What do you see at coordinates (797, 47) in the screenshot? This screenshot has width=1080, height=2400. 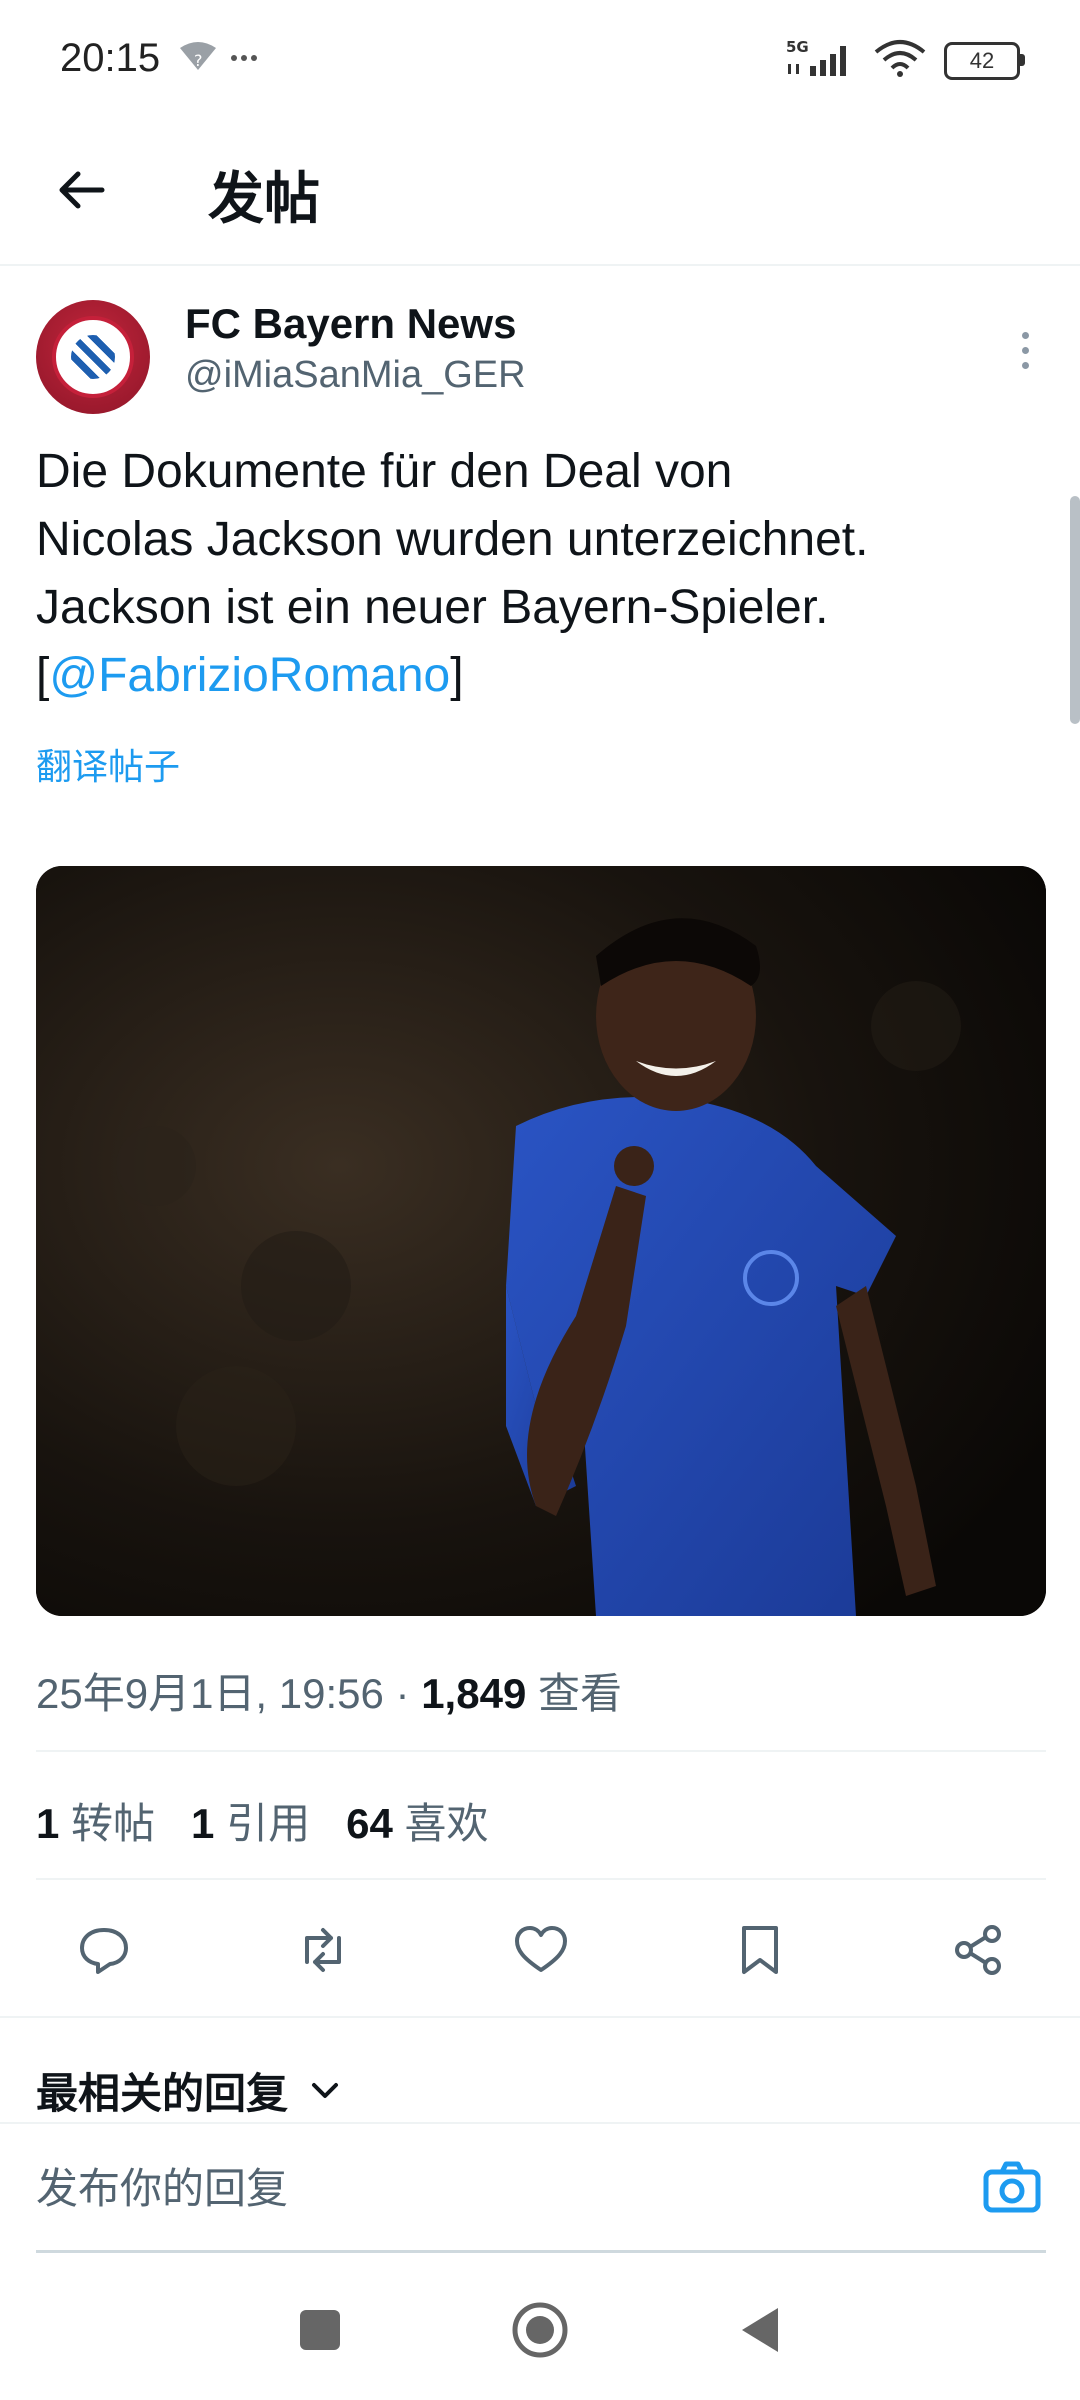 I see `network-label: 5G` at bounding box center [797, 47].